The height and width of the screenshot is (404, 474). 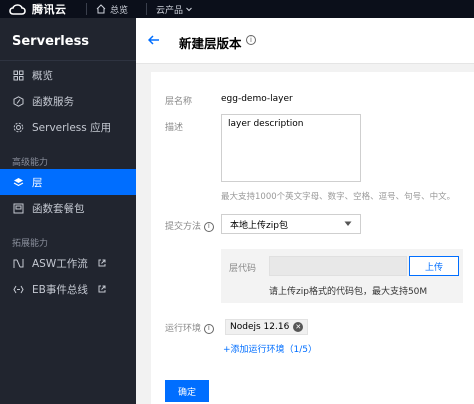 What do you see at coordinates (18, 127) in the screenshot?
I see `gear-icon` at bounding box center [18, 127].